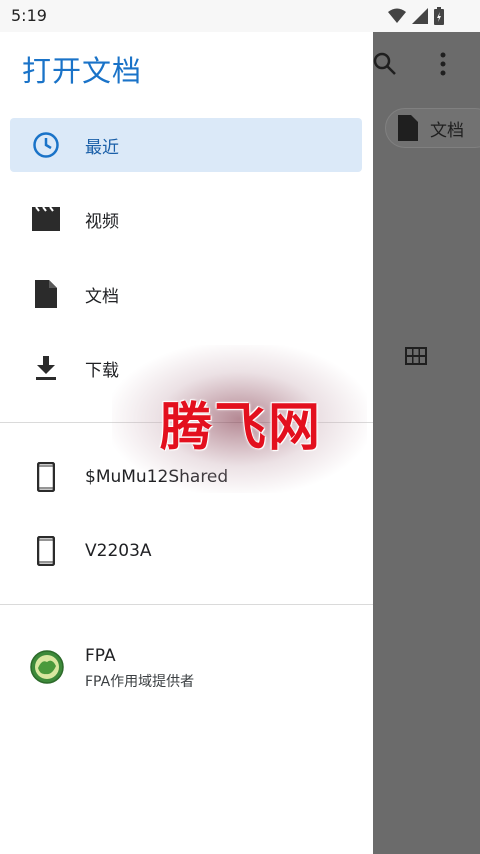  What do you see at coordinates (46, 145) in the screenshot?
I see `clock-icon` at bounding box center [46, 145].